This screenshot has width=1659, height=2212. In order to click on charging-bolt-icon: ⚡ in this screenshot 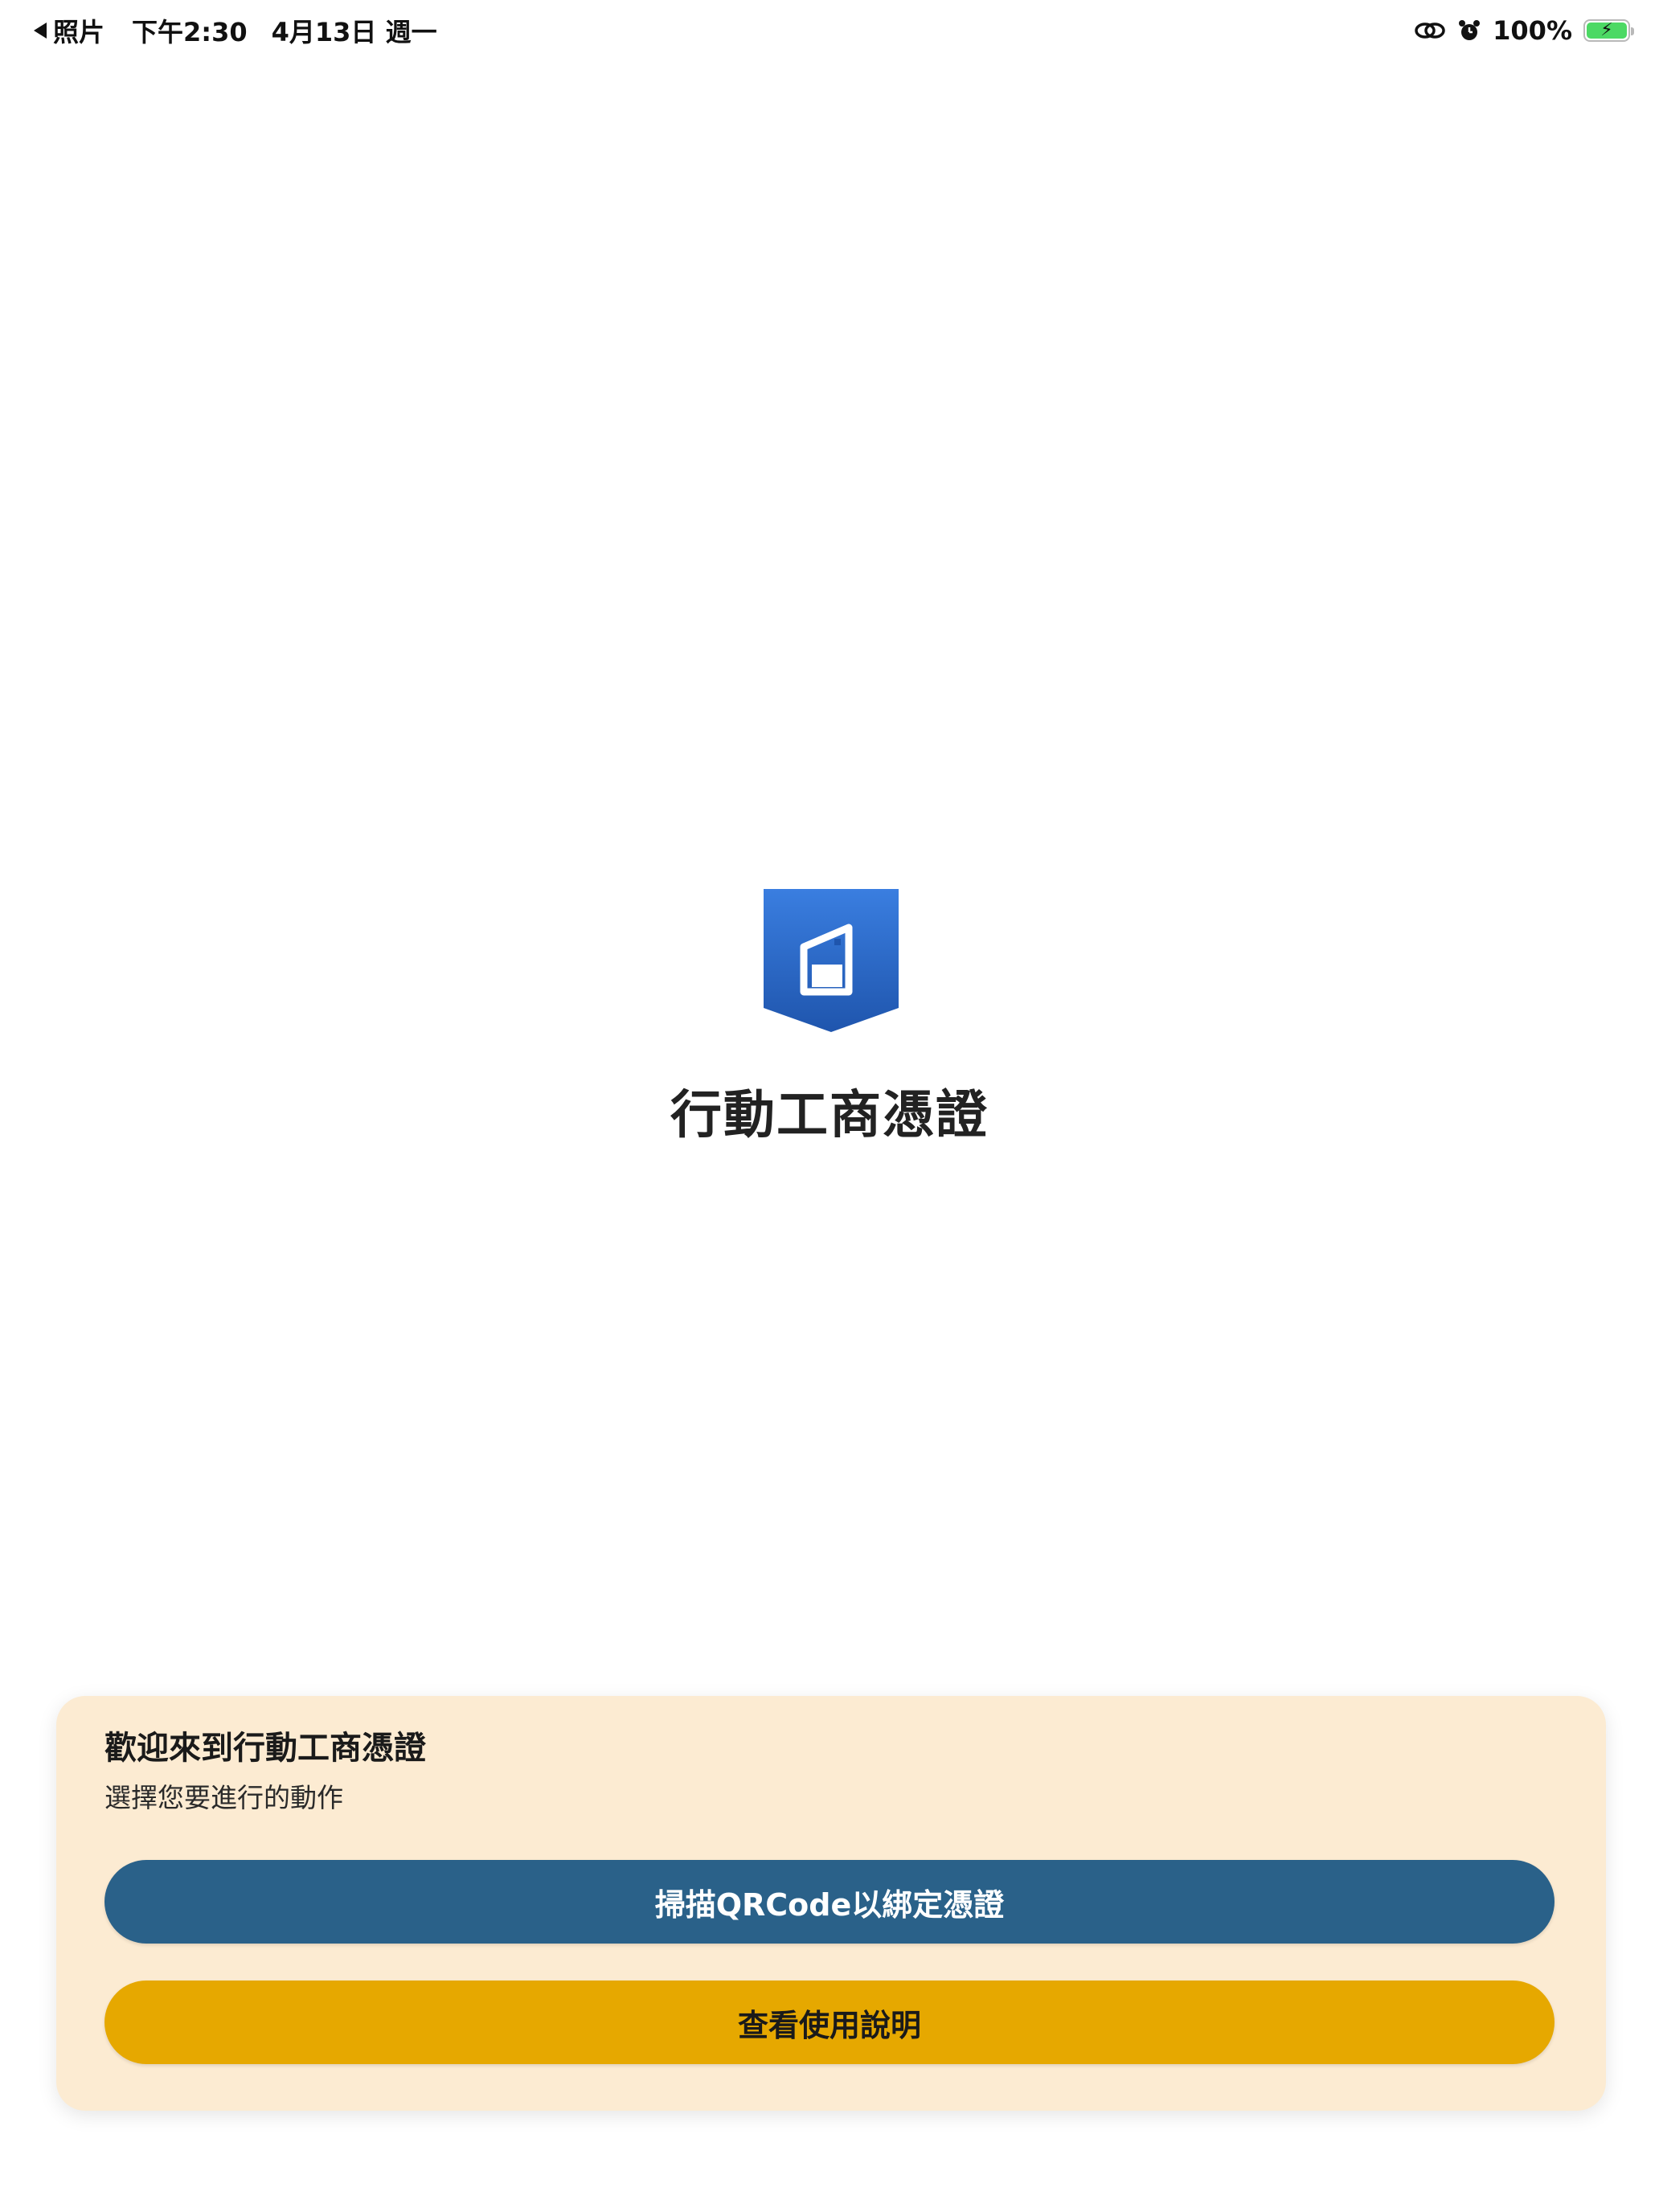, I will do `click(1606, 30)`.